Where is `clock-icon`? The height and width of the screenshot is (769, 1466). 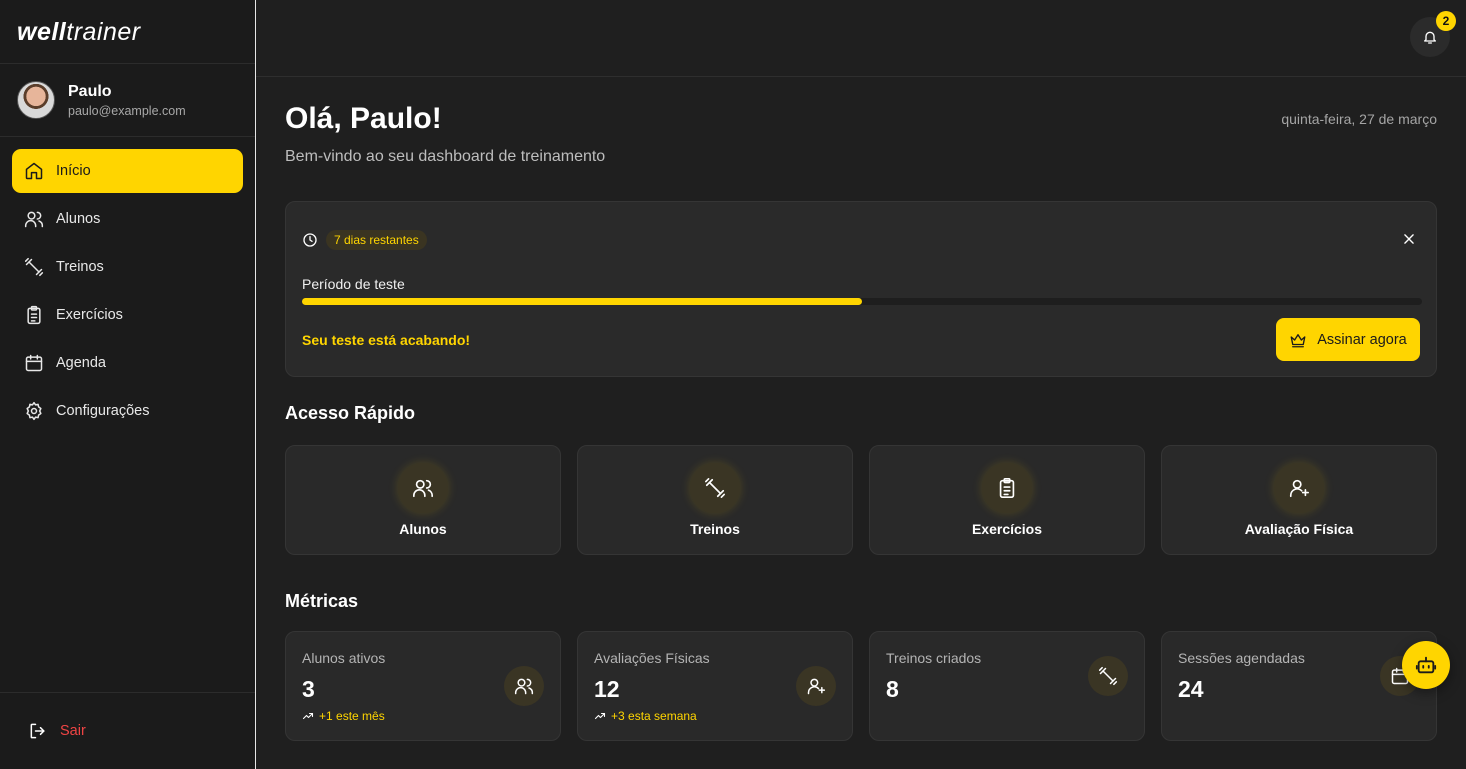
clock-icon is located at coordinates (310, 240).